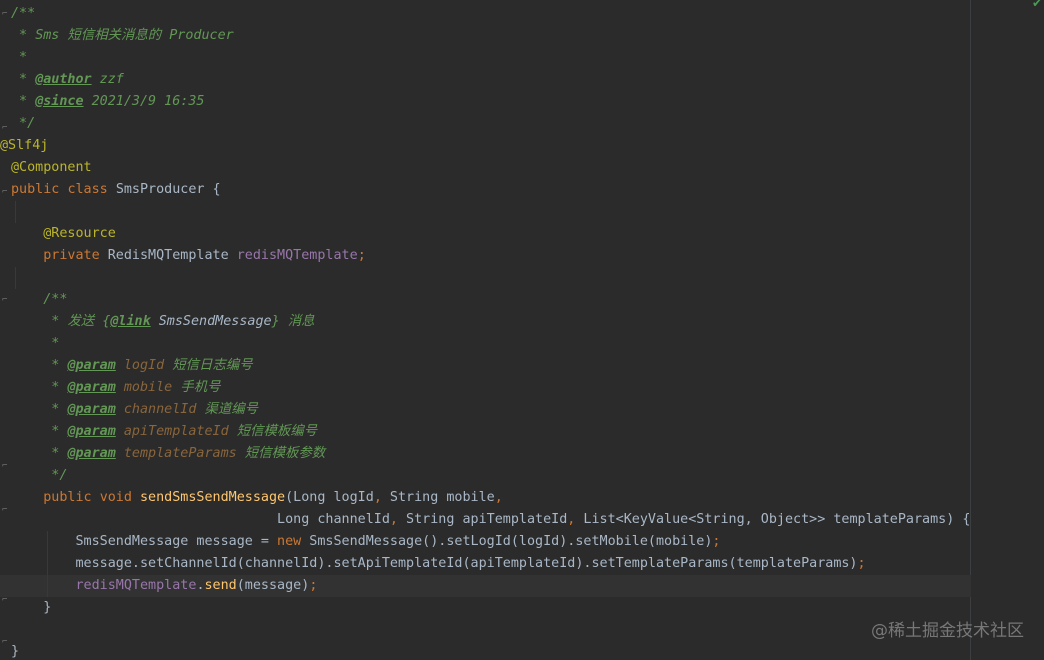  What do you see at coordinates (71, 255) in the screenshot?
I see `keyword: private` at bounding box center [71, 255].